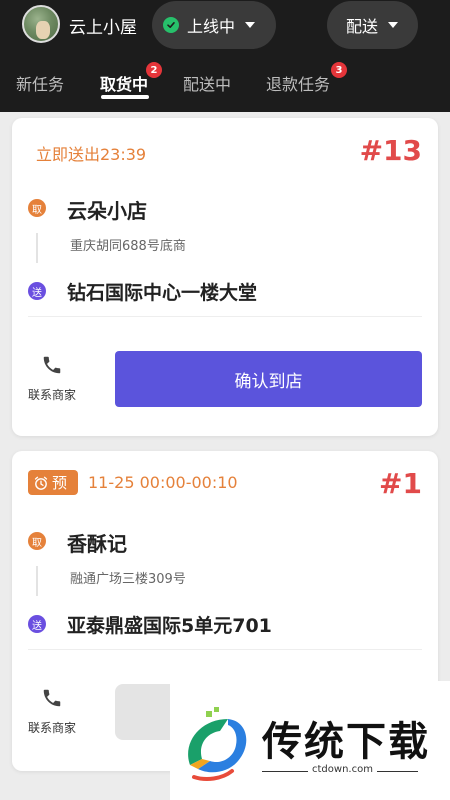 The height and width of the screenshot is (800, 450). What do you see at coordinates (339, 70) in the screenshot?
I see `tab-badge-refund: 3` at bounding box center [339, 70].